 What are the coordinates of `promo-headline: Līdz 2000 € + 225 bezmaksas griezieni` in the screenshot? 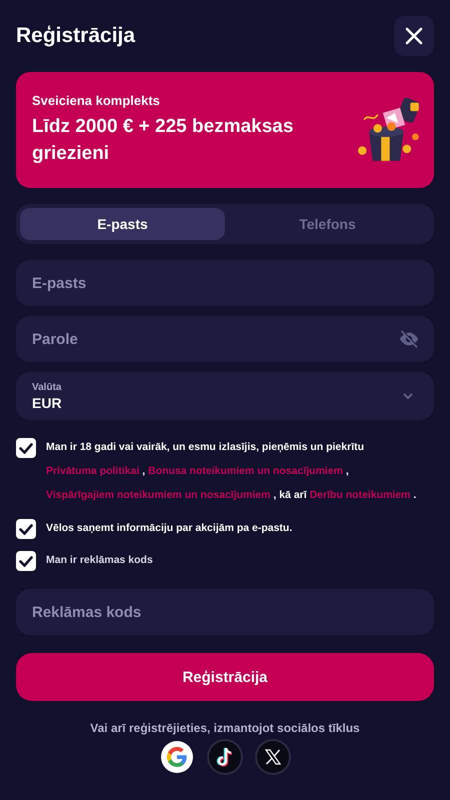 It's located at (163, 140).